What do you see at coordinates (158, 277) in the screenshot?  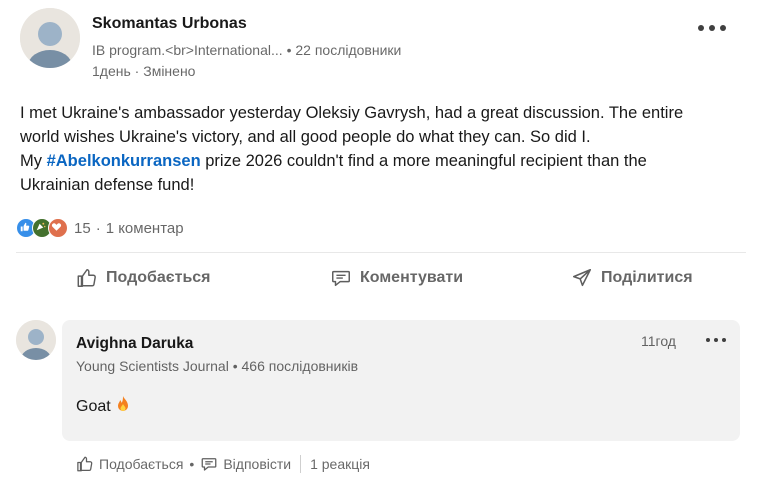 I see `like-label: Подобається` at bounding box center [158, 277].